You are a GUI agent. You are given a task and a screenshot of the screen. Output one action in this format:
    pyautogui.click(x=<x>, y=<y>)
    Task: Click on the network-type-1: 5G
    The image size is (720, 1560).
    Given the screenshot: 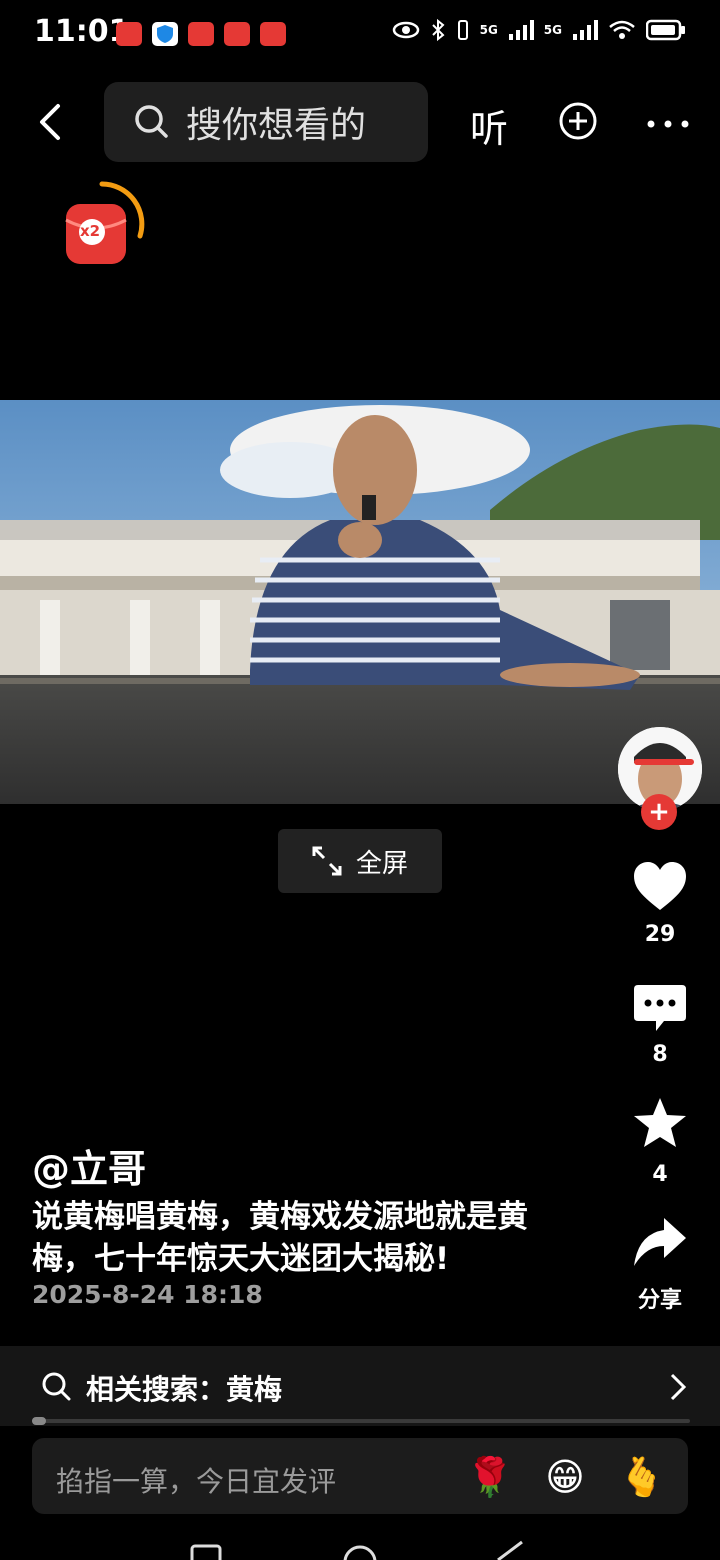 What is the action you would take?
    pyautogui.click(x=488, y=30)
    